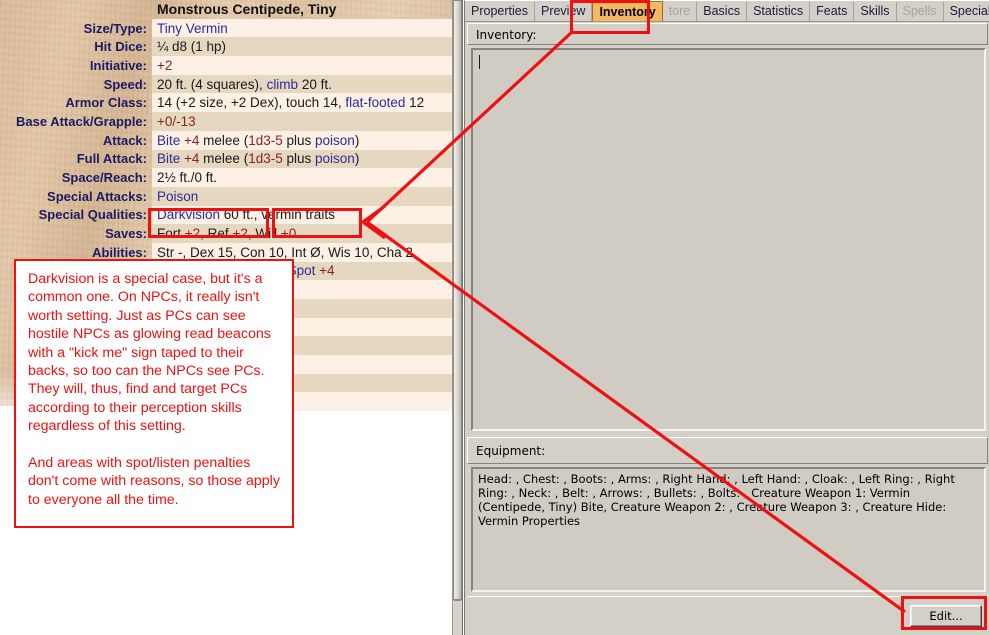 The width and height of the screenshot is (989, 635). Describe the element at coordinates (511, 451) in the screenshot. I see `equipment-label: Equipment:` at that location.